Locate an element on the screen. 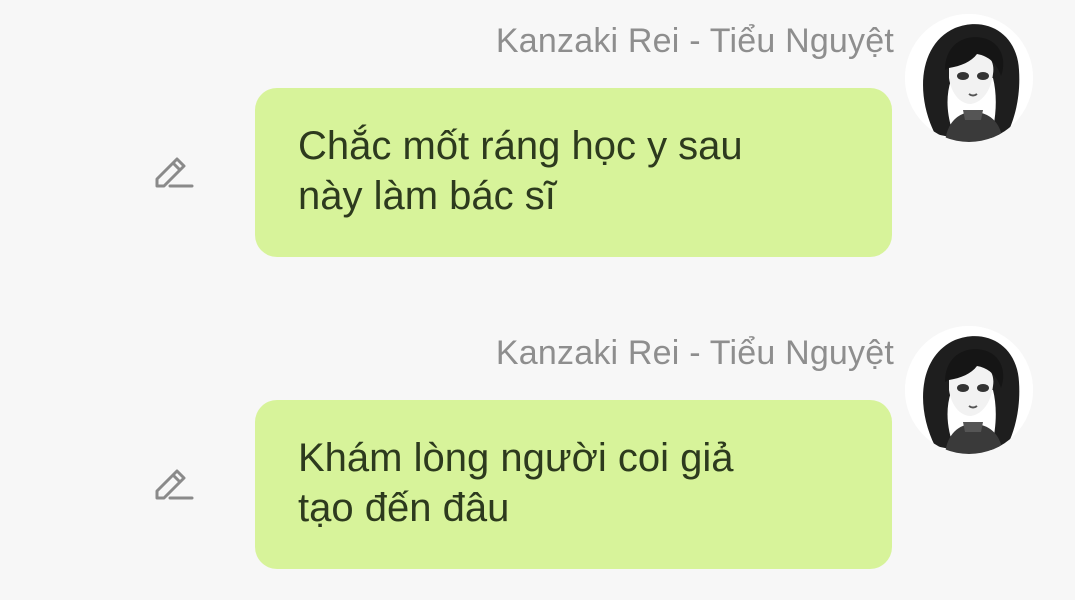  message-text-line: Khám lòng người coi giả is located at coordinates (516, 458).